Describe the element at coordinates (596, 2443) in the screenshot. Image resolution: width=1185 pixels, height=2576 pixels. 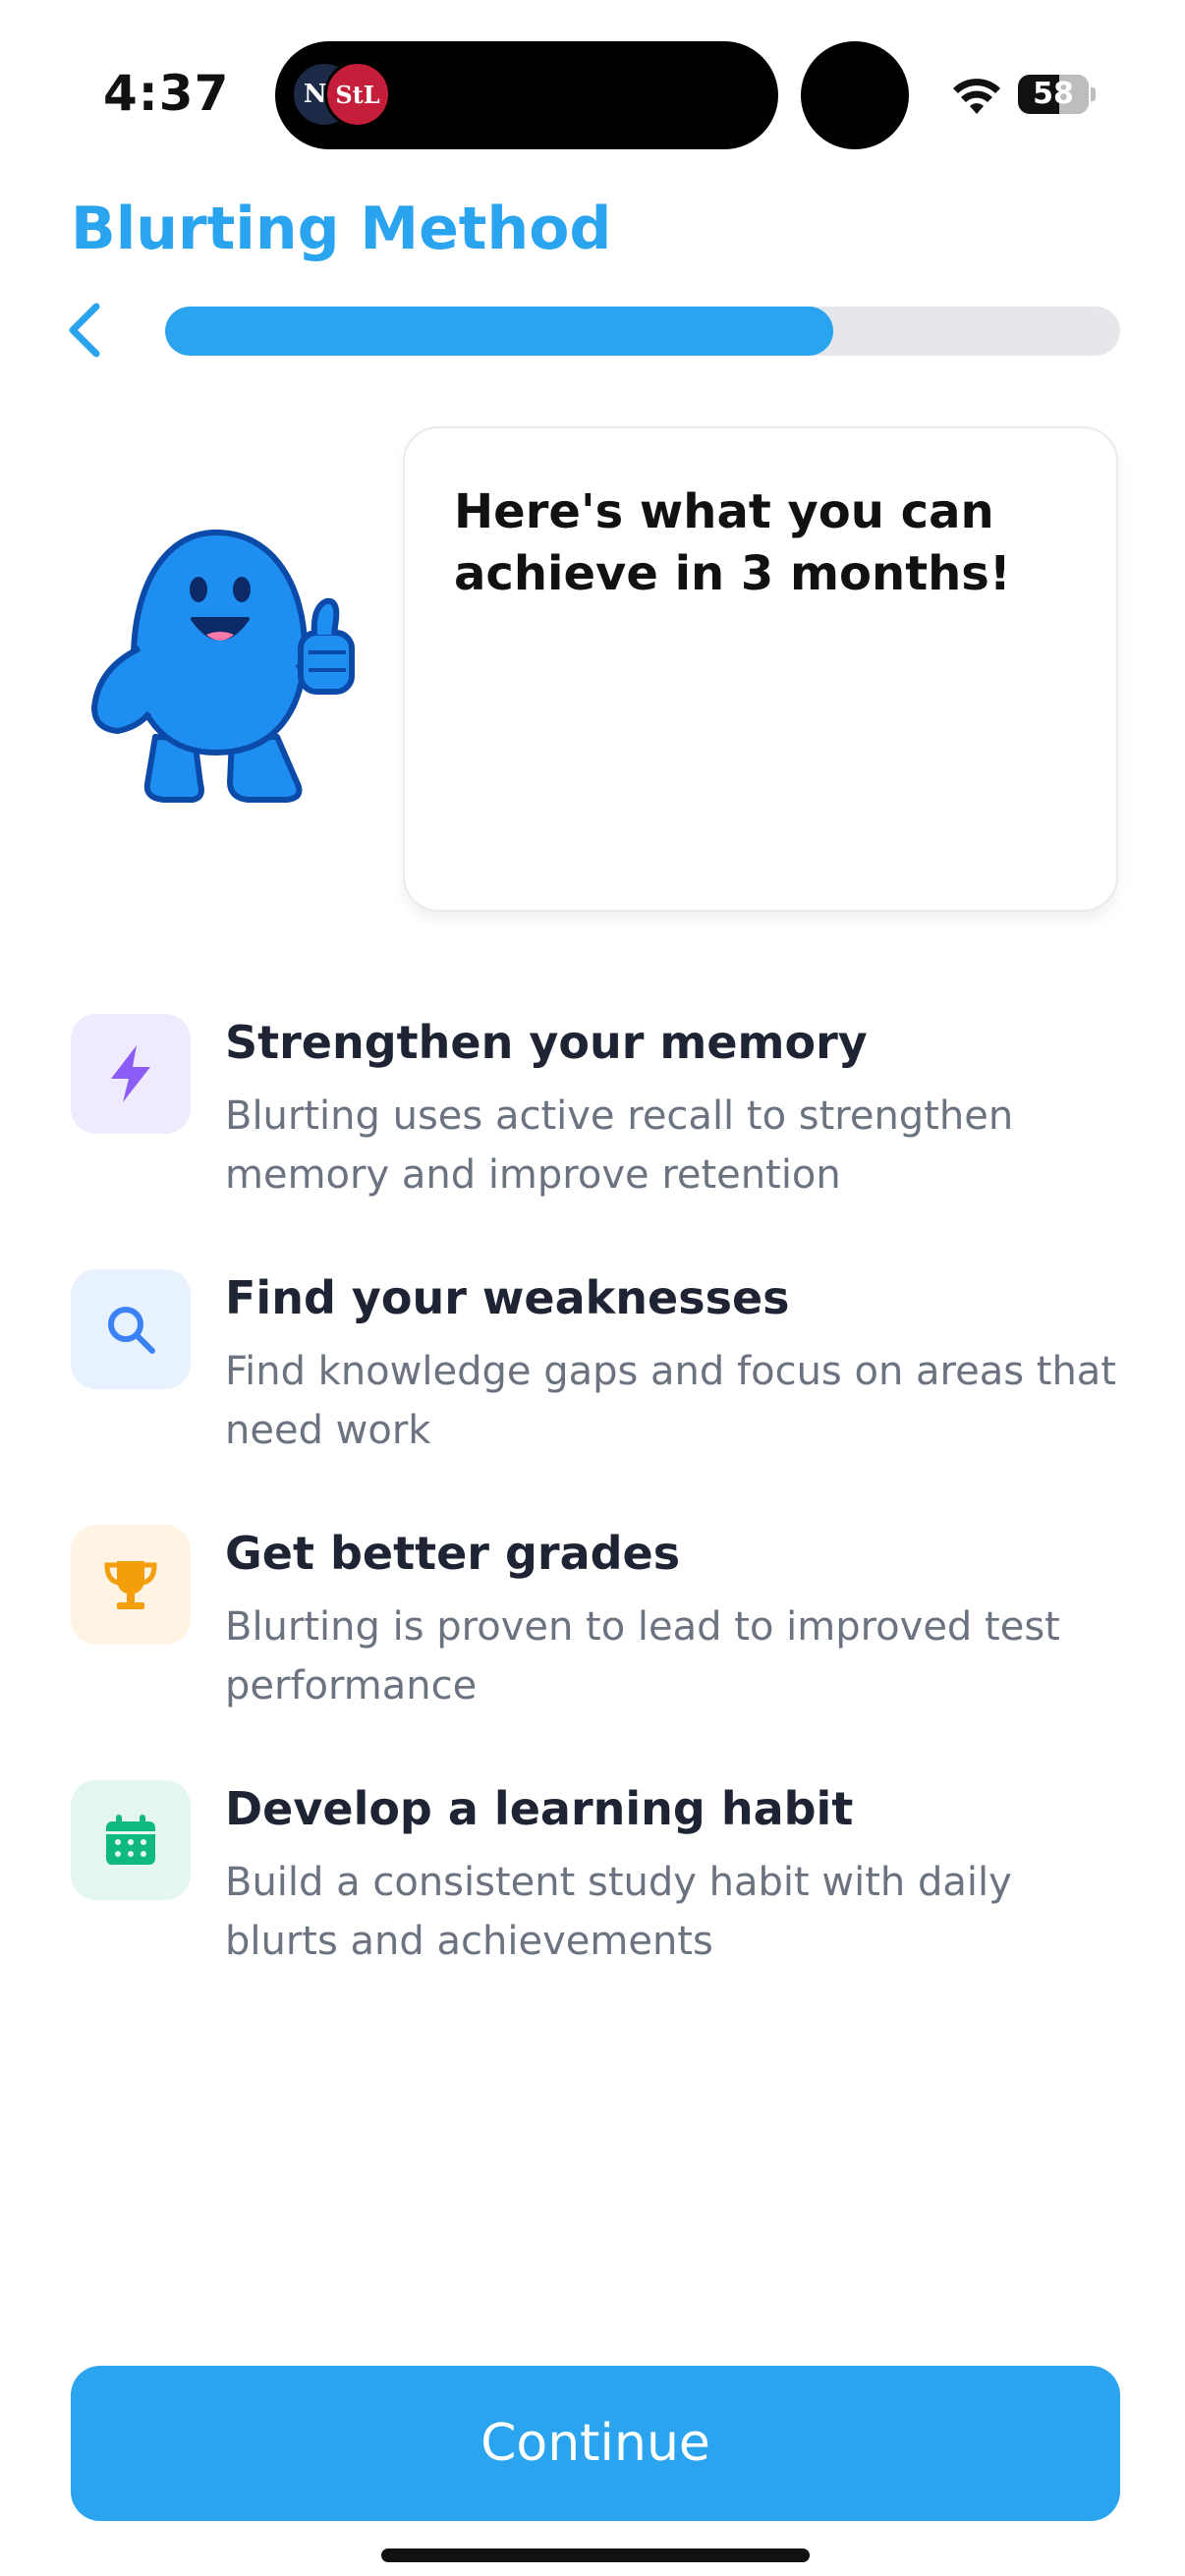
I see `continue-button: Continue` at that location.